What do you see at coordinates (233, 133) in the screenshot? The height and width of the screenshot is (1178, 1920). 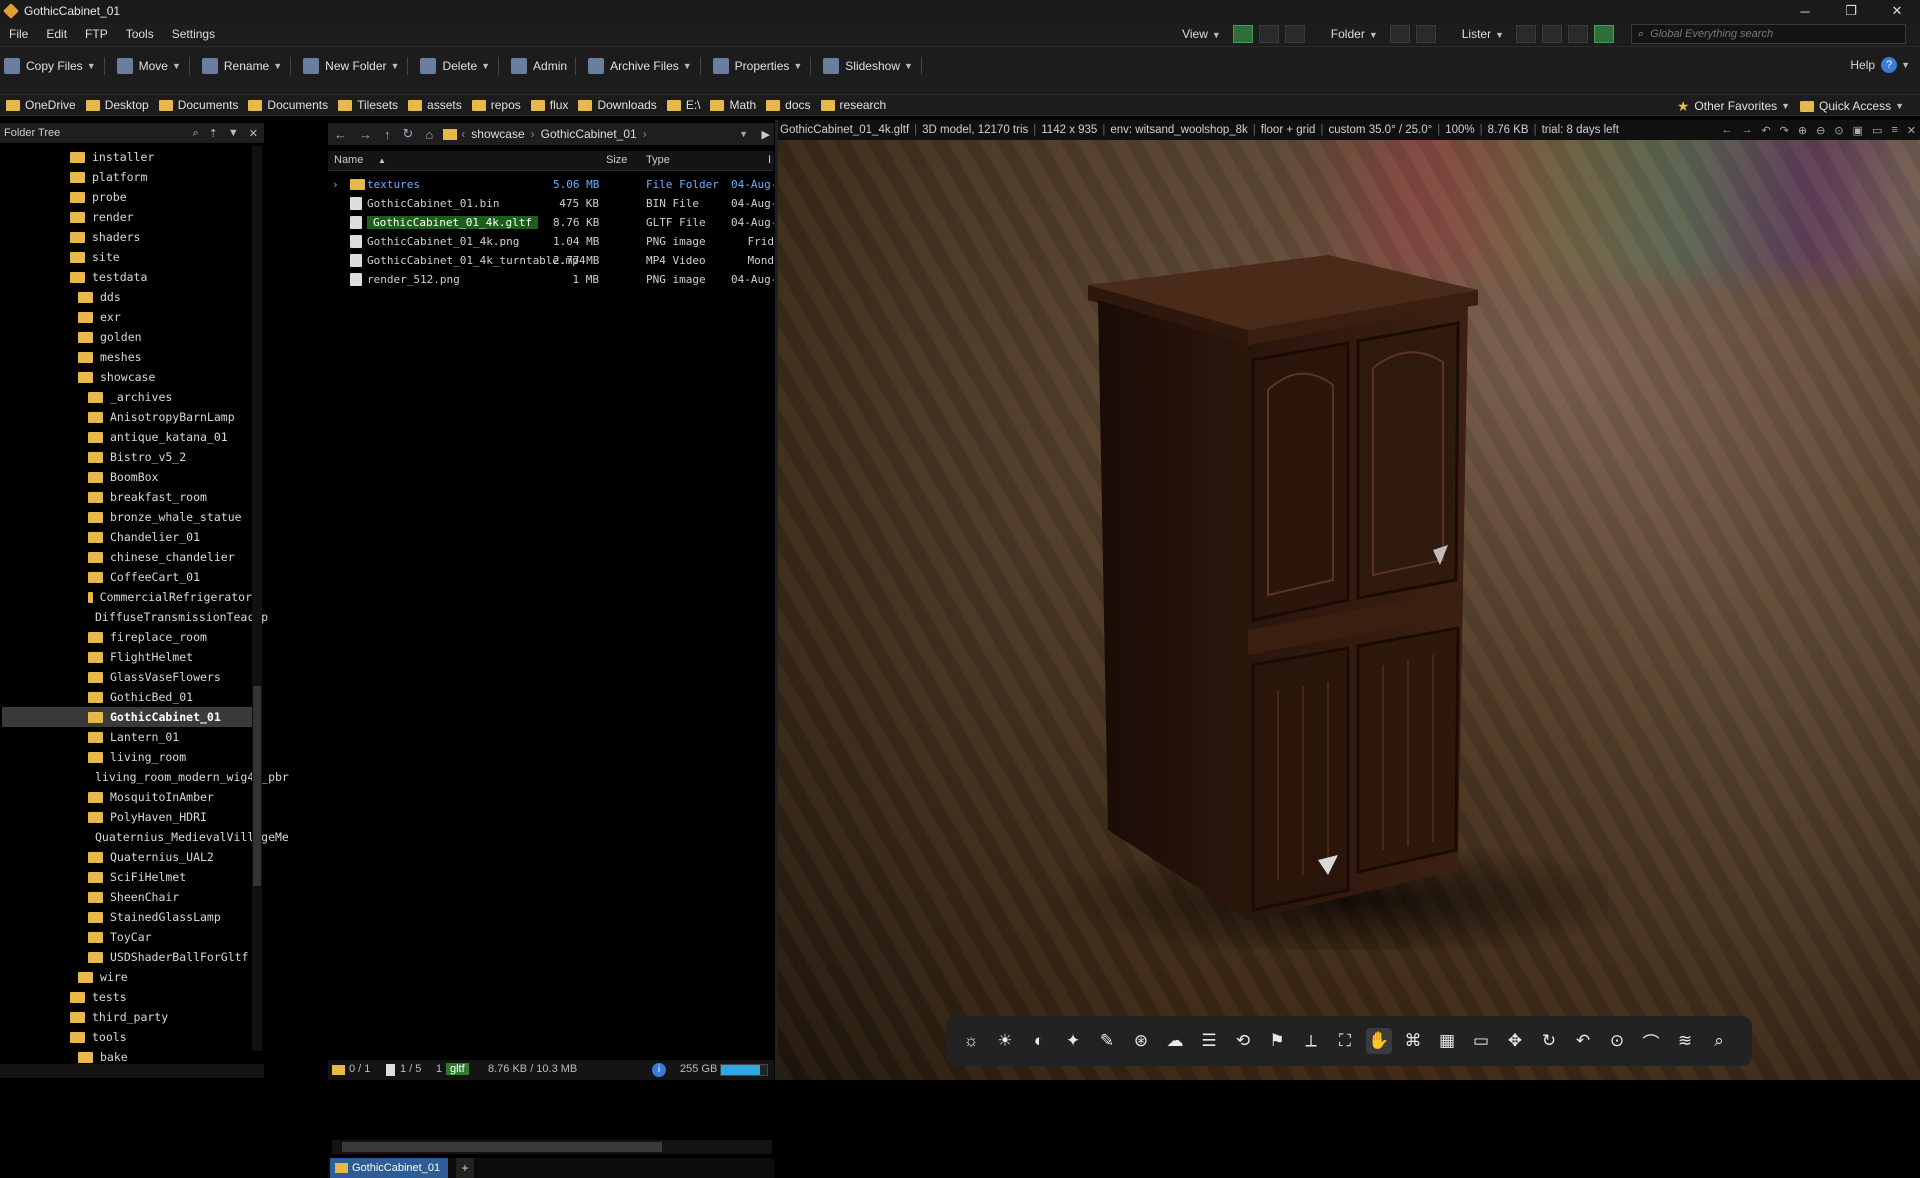 I see `tree-options-icon: ▼` at bounding box center [233, 133].